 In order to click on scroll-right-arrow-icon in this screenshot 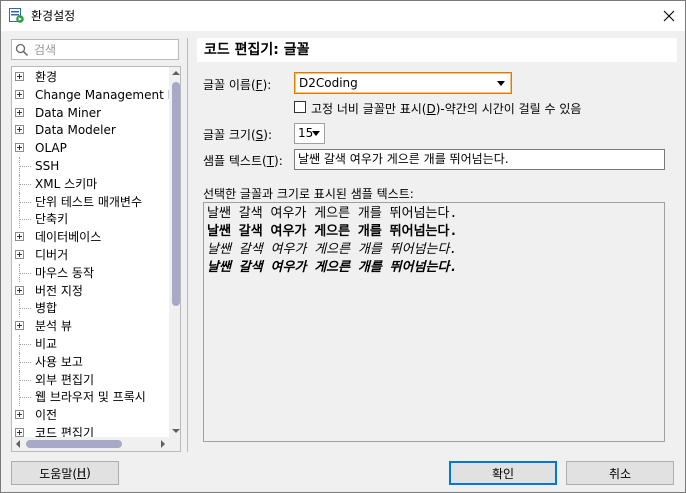, I will do `click(163, 444)`.